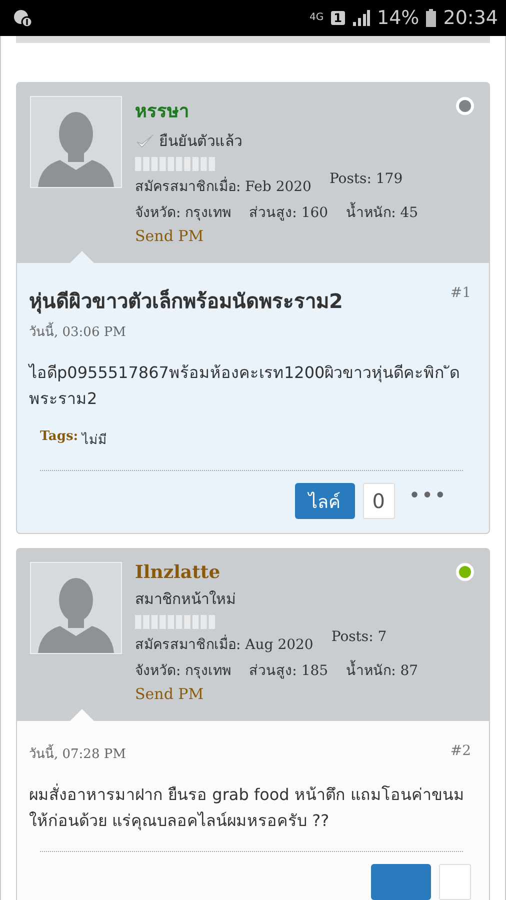  What do you see at coordinates (95, 440) in the screenshot?
I see `tags-value: ไม่มี` at bounding box center [95, 440].